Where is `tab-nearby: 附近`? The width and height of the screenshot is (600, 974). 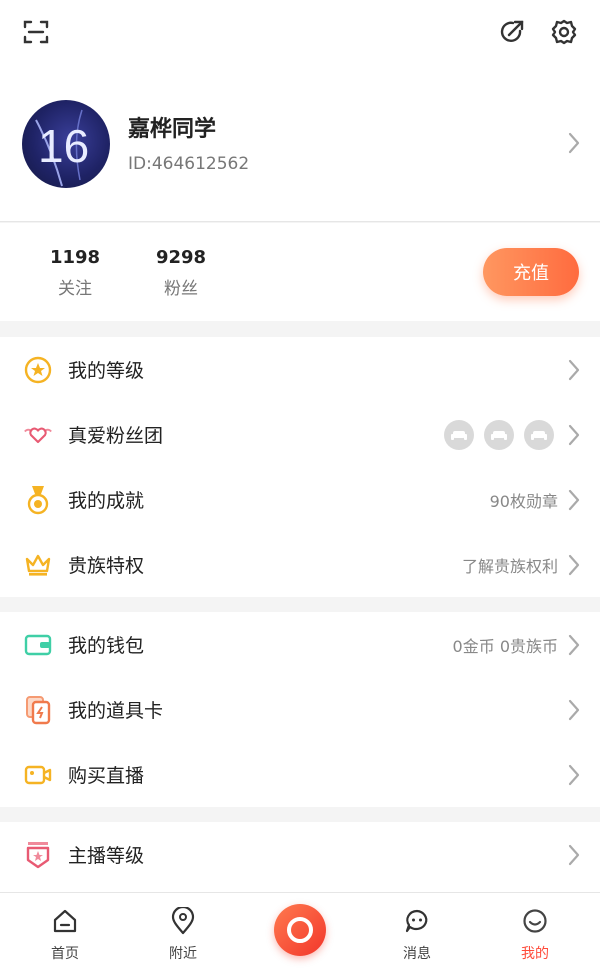
tab-nearby: 附近 is located at coordinates (183, 935).